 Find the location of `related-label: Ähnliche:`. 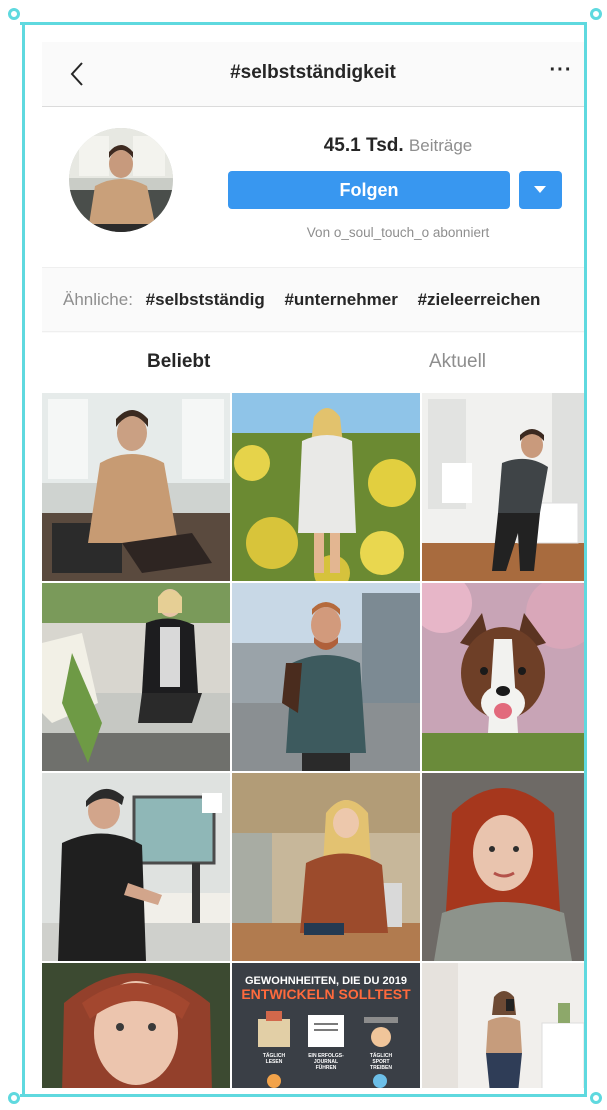

related-label: Ähnliche: is located at coordinates (98, 299).